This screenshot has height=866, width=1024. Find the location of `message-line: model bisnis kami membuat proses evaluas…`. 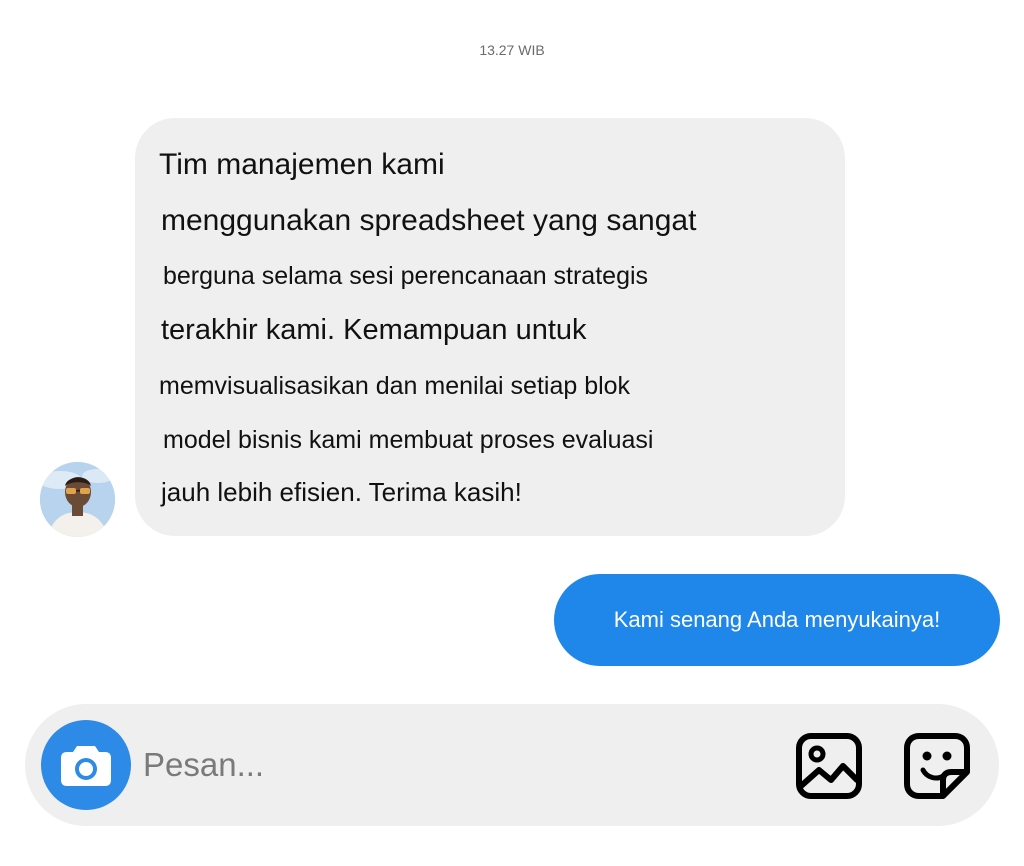

message-line: model bisnis kami membuat proses evaluas… is located at coordinates (408, 440).